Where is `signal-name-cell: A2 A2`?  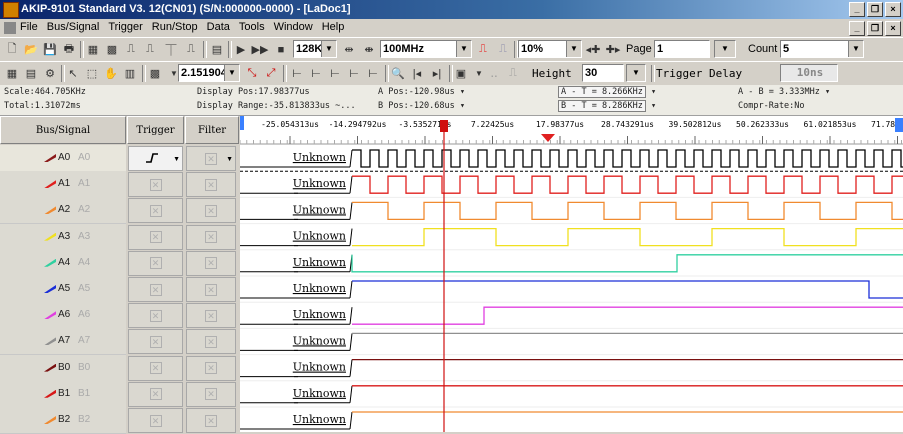 signal-name-cell: A2 A2 is located at coordinates (63, 211).